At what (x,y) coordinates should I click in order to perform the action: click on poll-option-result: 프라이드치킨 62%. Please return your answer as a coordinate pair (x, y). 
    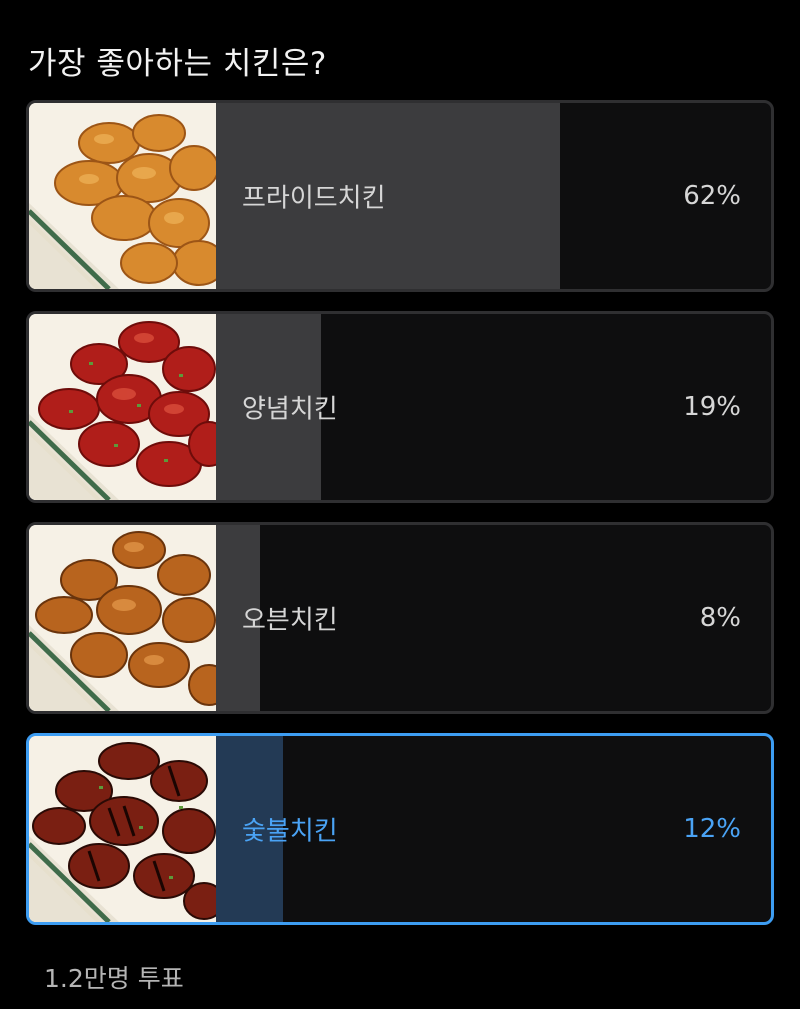
    Looking at the image, I should click on (493, 196).